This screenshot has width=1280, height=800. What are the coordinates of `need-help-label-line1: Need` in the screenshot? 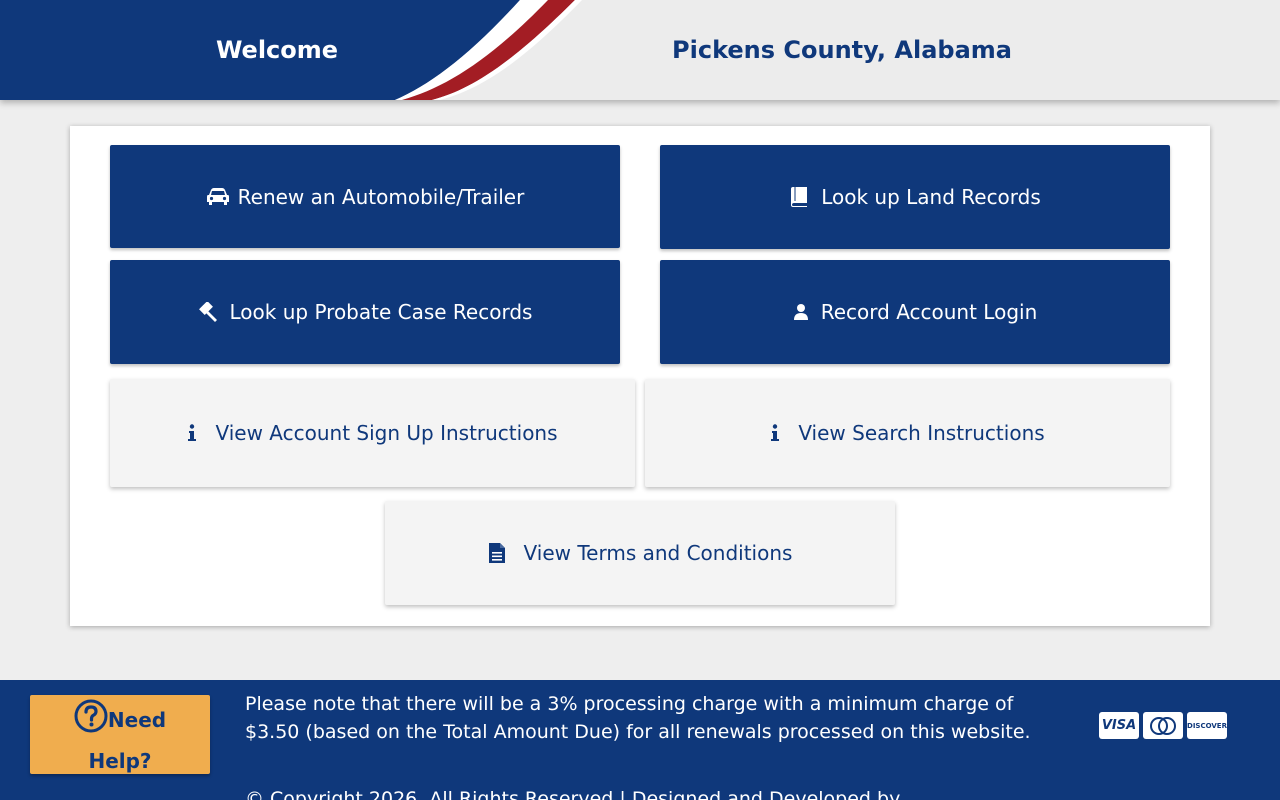 It's located at (137, 720).